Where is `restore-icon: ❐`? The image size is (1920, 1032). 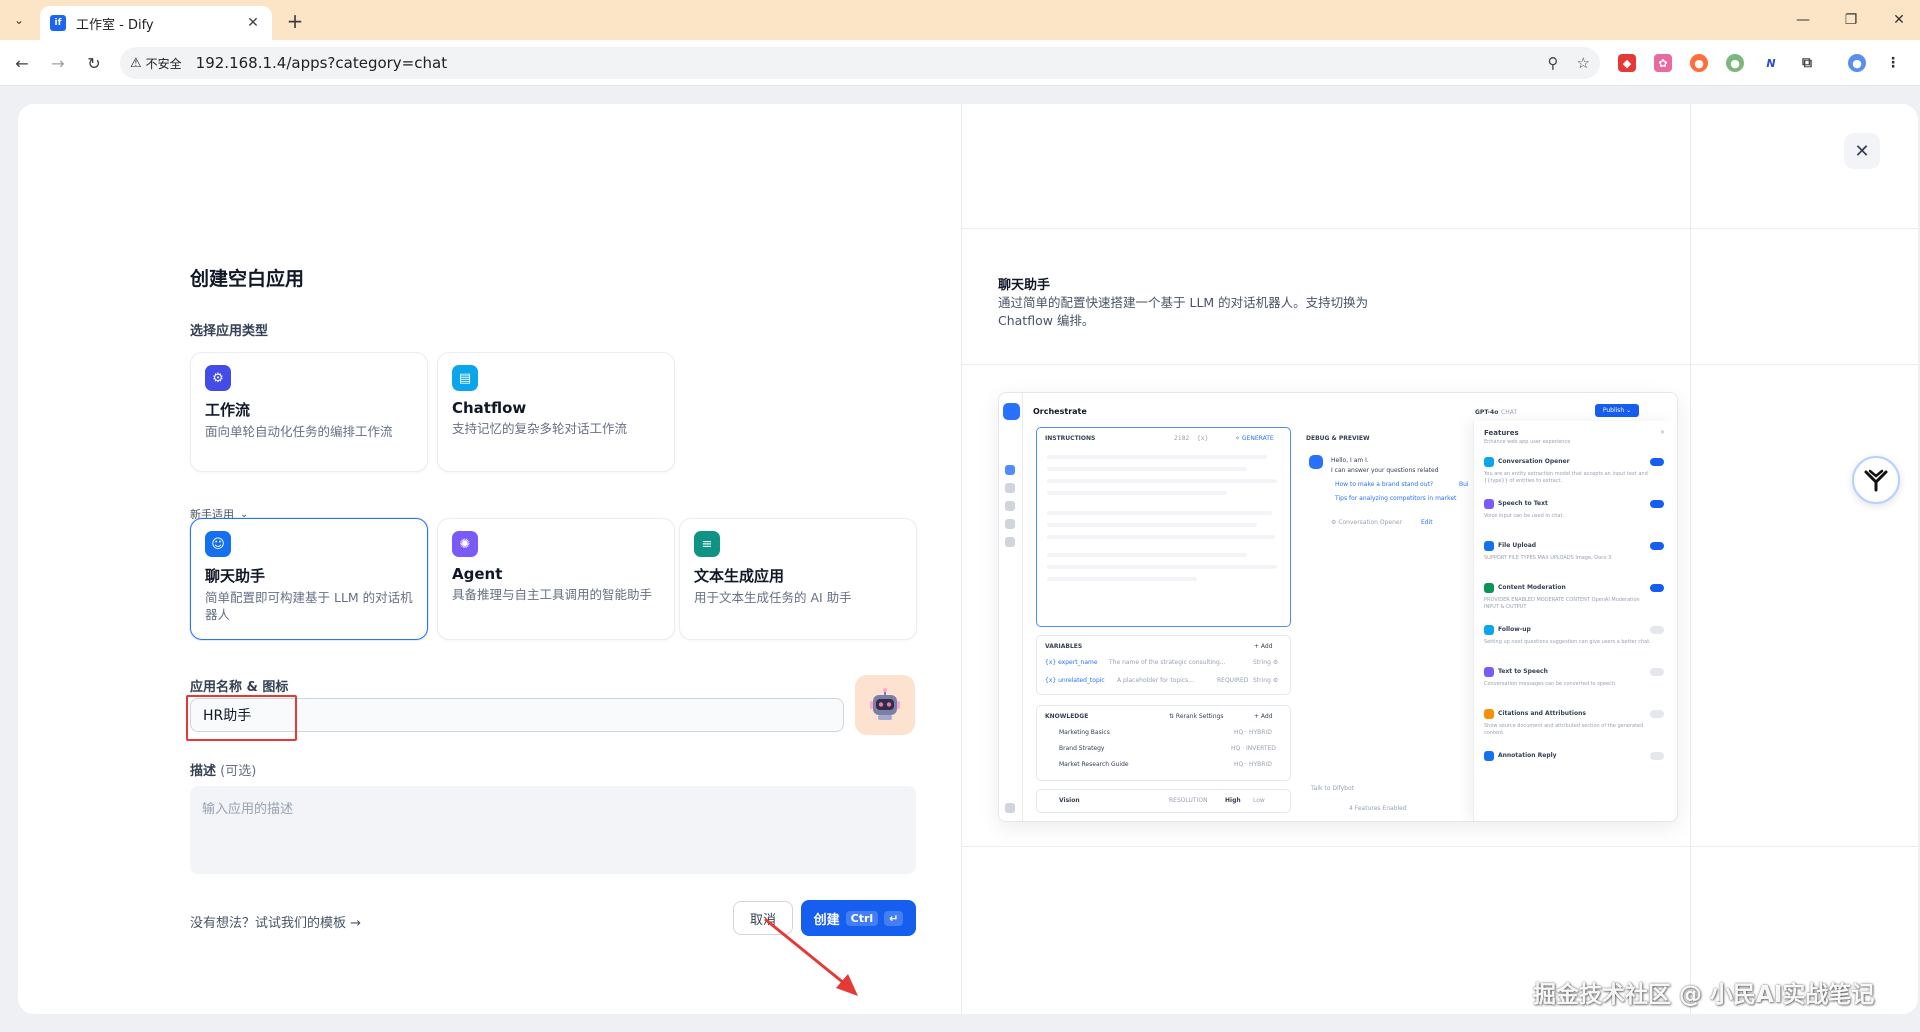
restore-icon: ❐ is located at coordinates (1851, 20).